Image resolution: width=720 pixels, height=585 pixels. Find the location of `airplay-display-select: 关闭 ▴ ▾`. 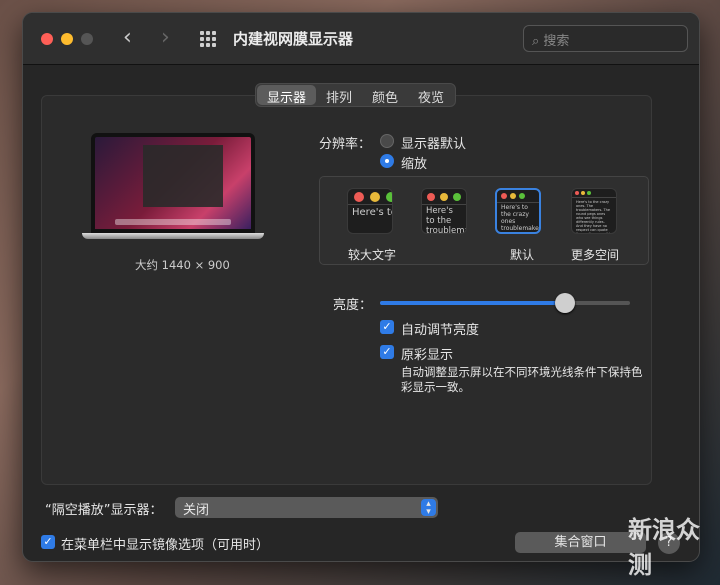

airplay-display-select: 关闭 ▴ ▾ is located at coordinates (306, 507).